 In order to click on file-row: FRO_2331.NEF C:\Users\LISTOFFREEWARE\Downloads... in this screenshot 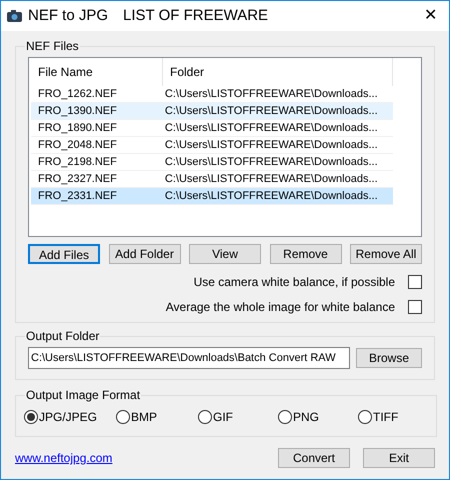, I will do `click(212, 196)`.